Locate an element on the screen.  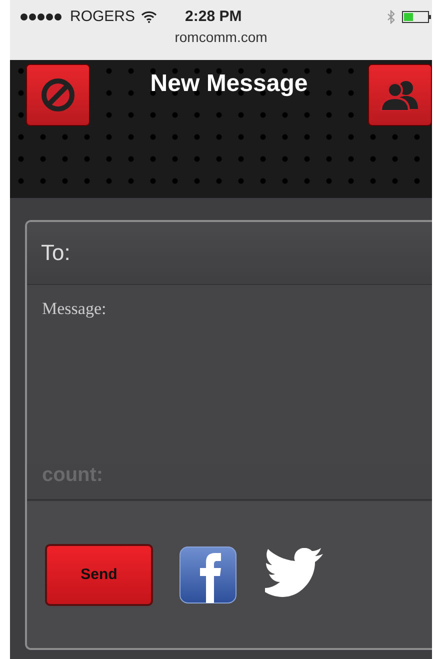
carrier-name: ROGERS is located at coordinates (103, 16).